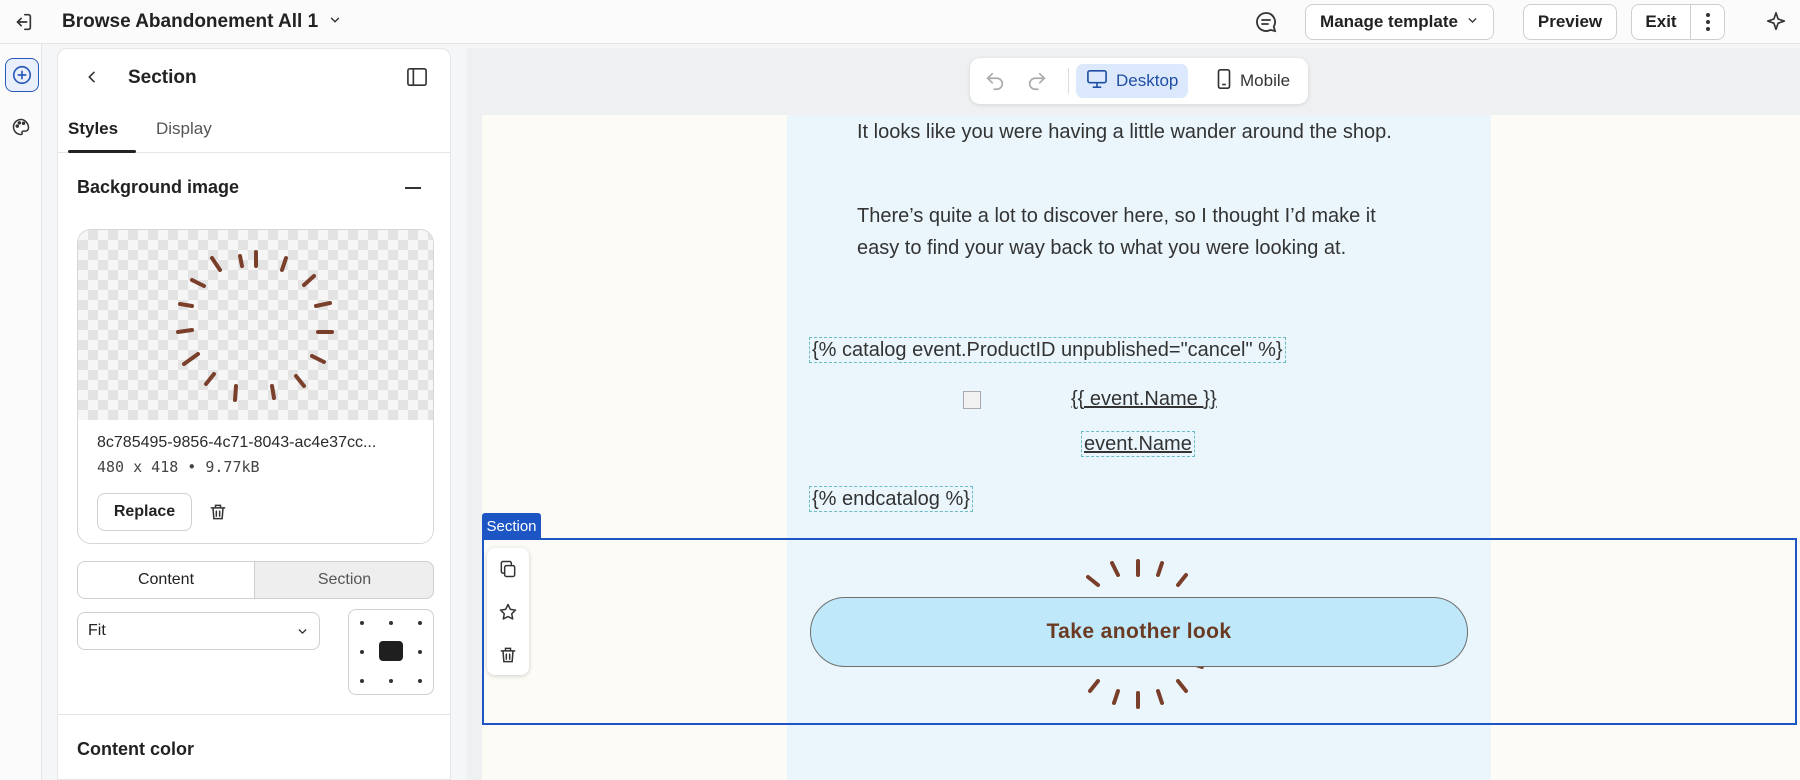  Describe the element at coordinates (1037, 81) in the screenshot. I see `redo-icon` at that location.